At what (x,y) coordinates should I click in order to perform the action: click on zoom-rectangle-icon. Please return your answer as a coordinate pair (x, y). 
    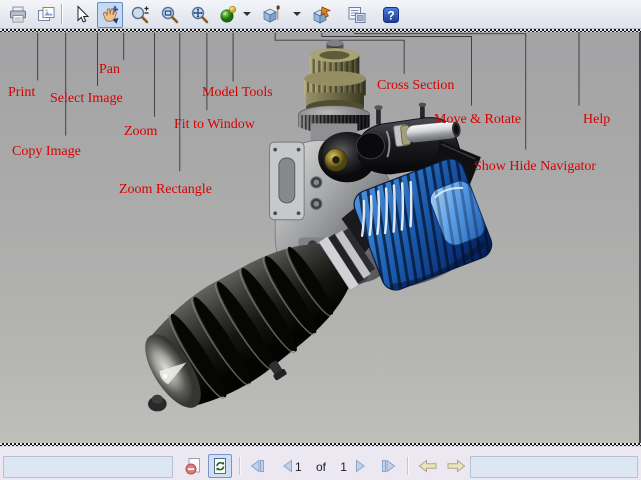
    Looking at the image, I should click on (170, 15).